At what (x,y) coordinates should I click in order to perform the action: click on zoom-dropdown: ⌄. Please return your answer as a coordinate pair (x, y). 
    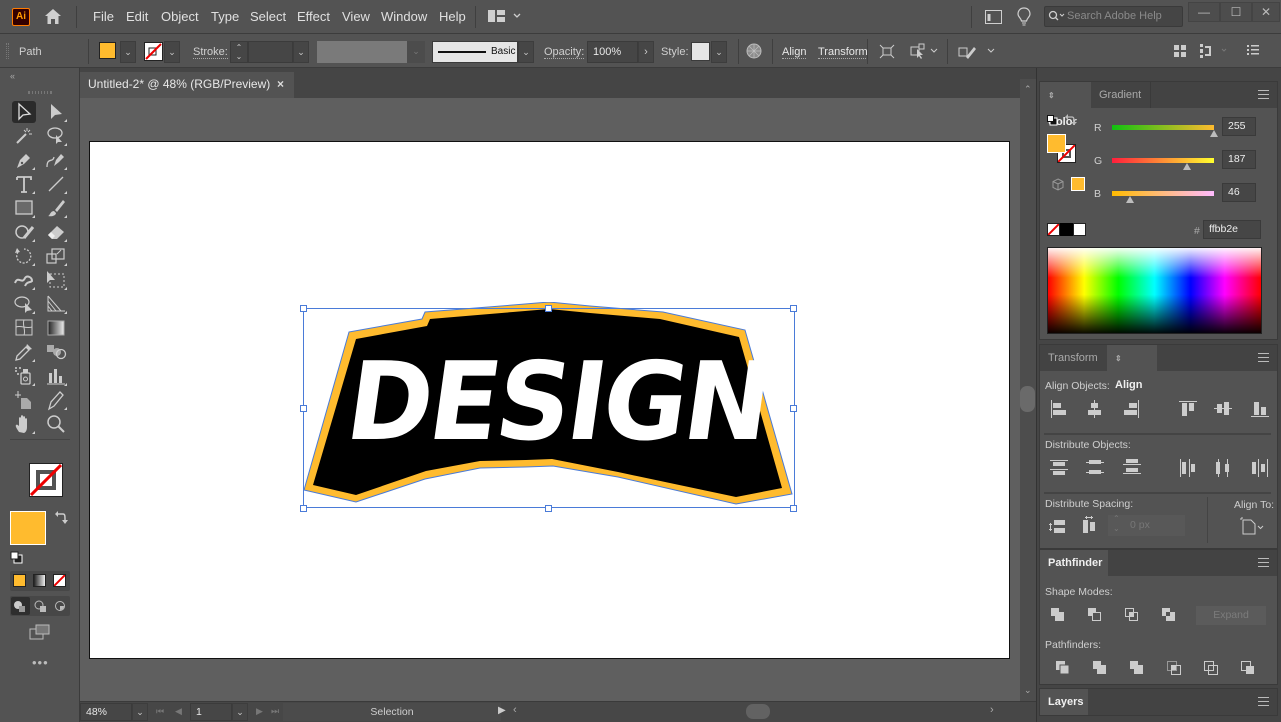
    Looking at the image, I should click on (140, 712).